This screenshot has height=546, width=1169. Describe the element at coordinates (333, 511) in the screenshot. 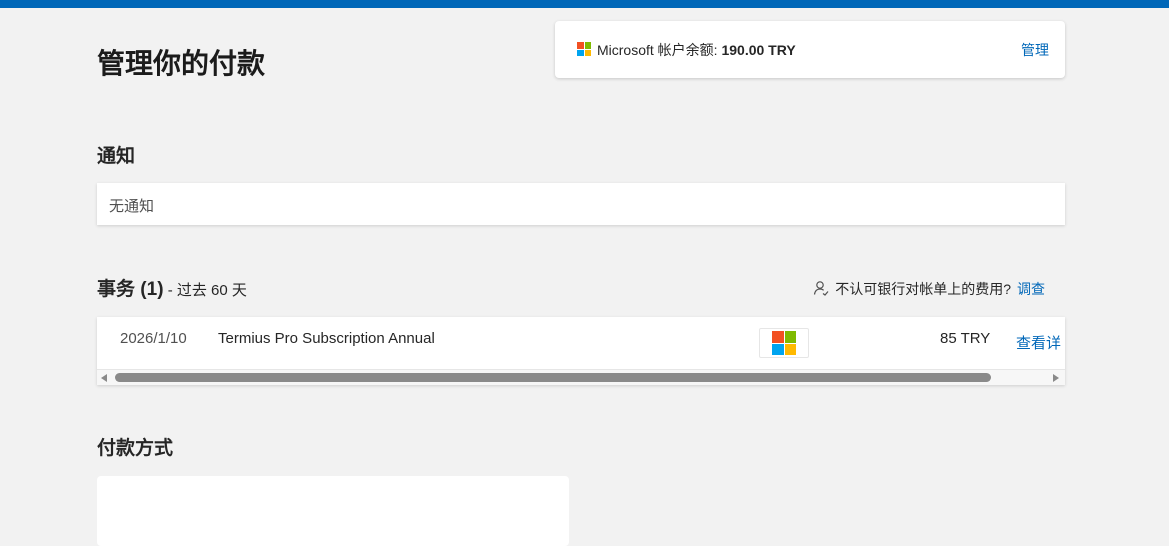

I see `payment-method-card` at that location.